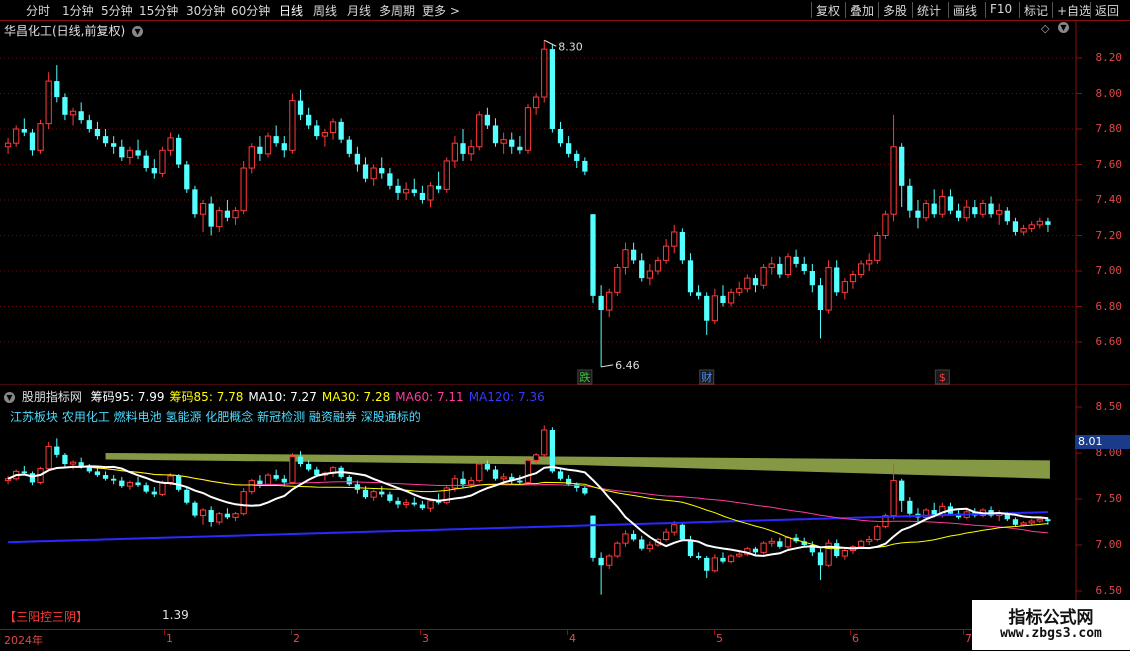 This screenshot has height=651, width=1130. Describe the element at coordinates (1102, 442) in the screenshot. I see `current-price-box: 8.01` at that location.